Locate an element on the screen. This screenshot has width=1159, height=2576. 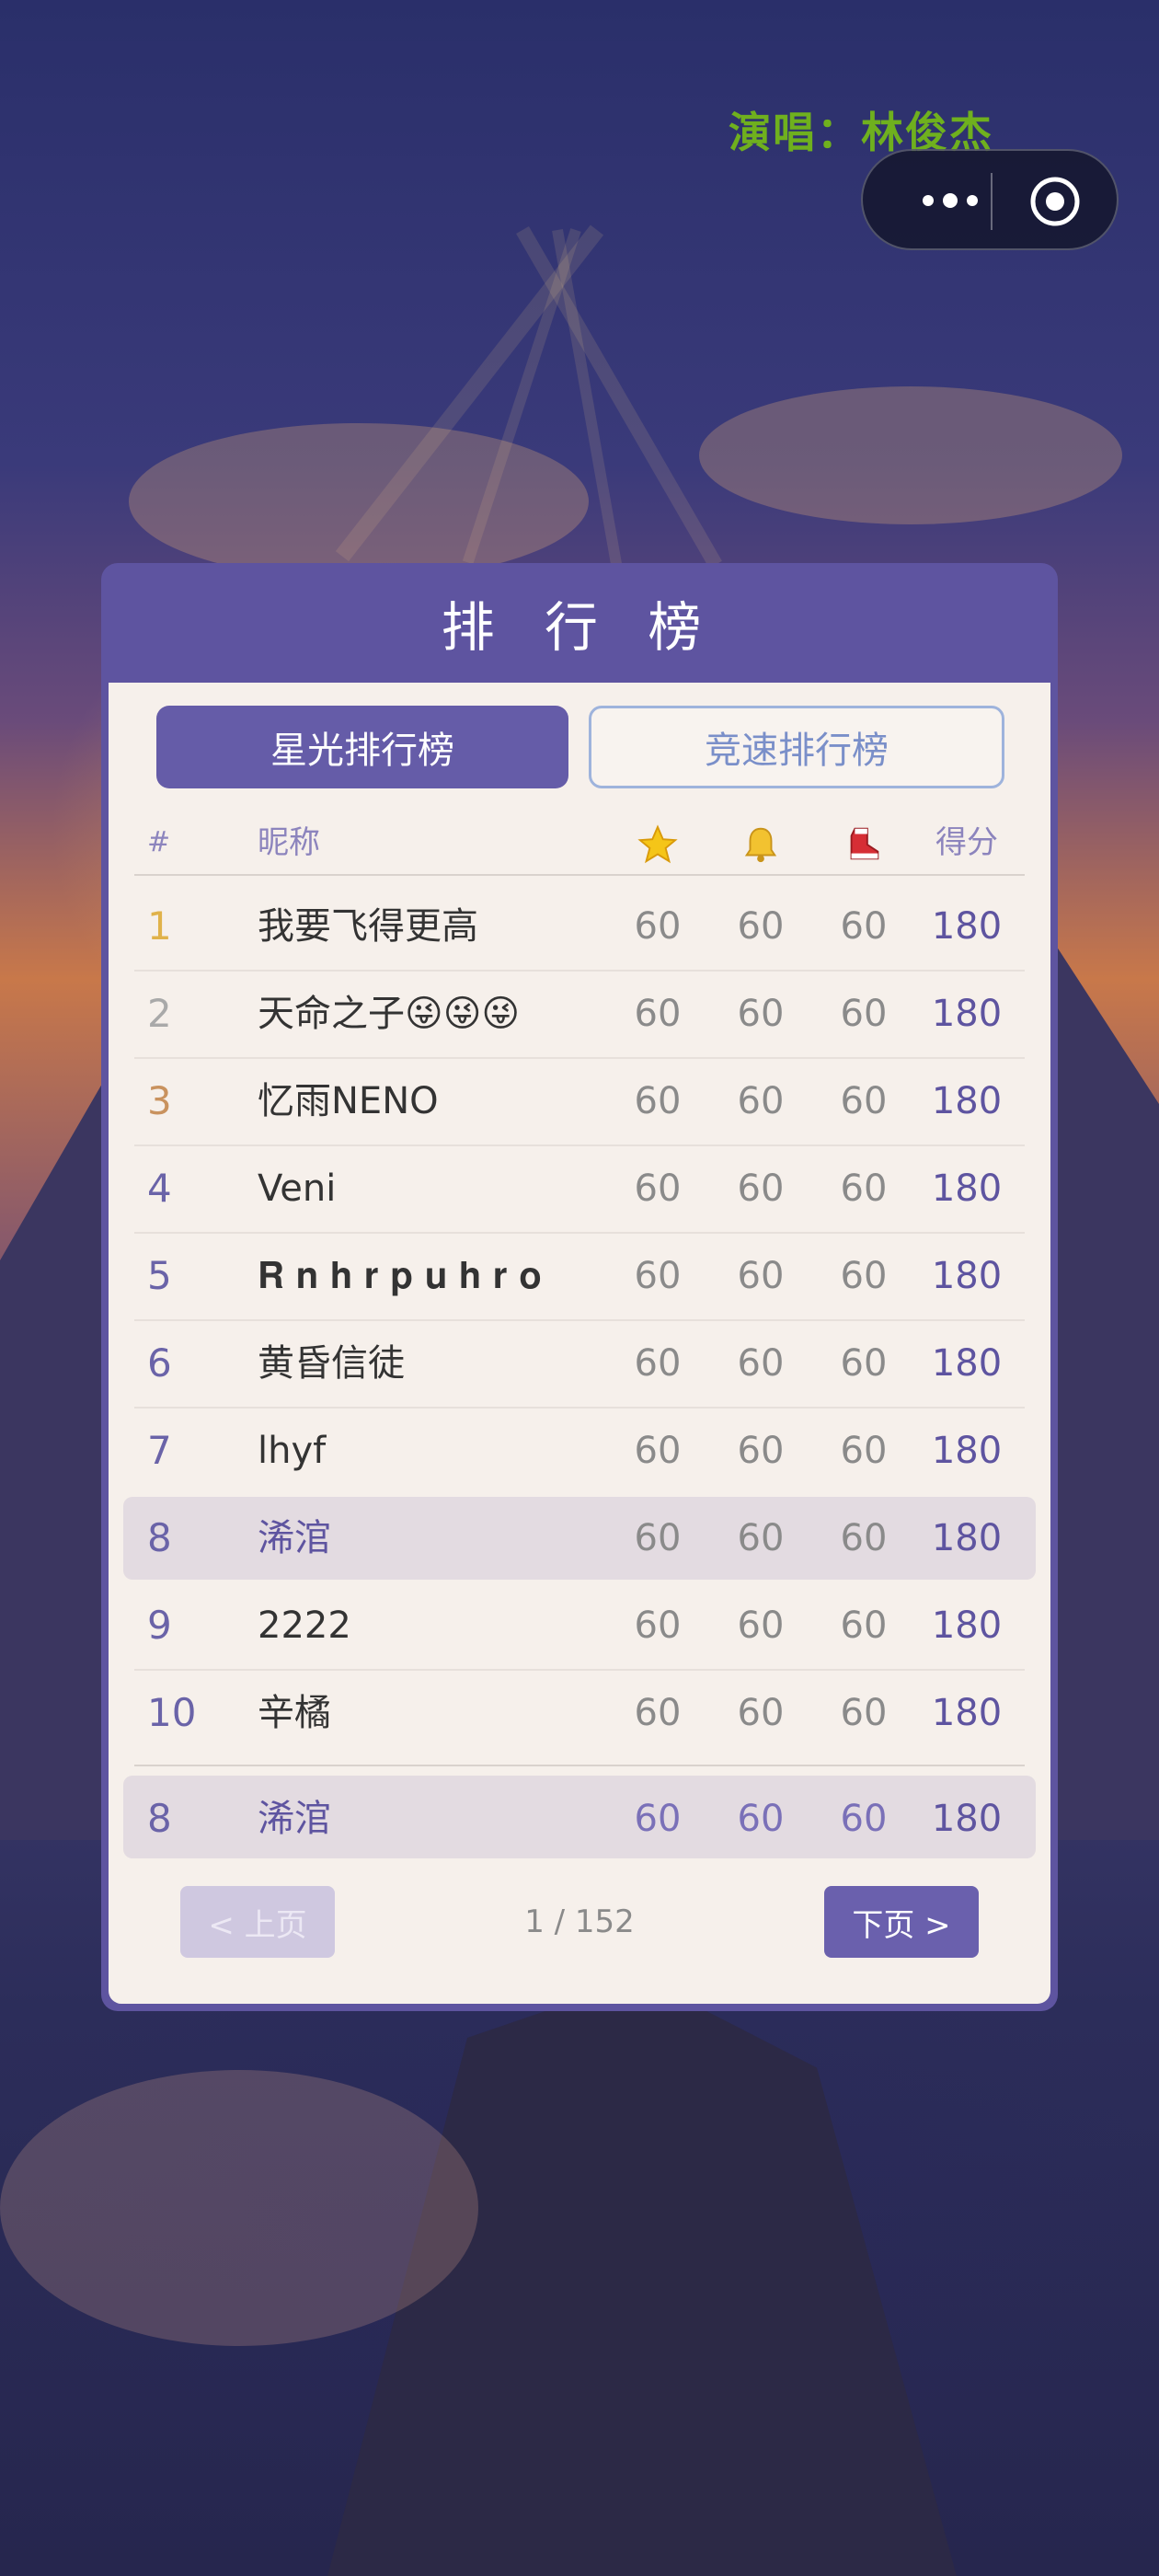
rank-number: 2 is located at coordinates (159, 1014).